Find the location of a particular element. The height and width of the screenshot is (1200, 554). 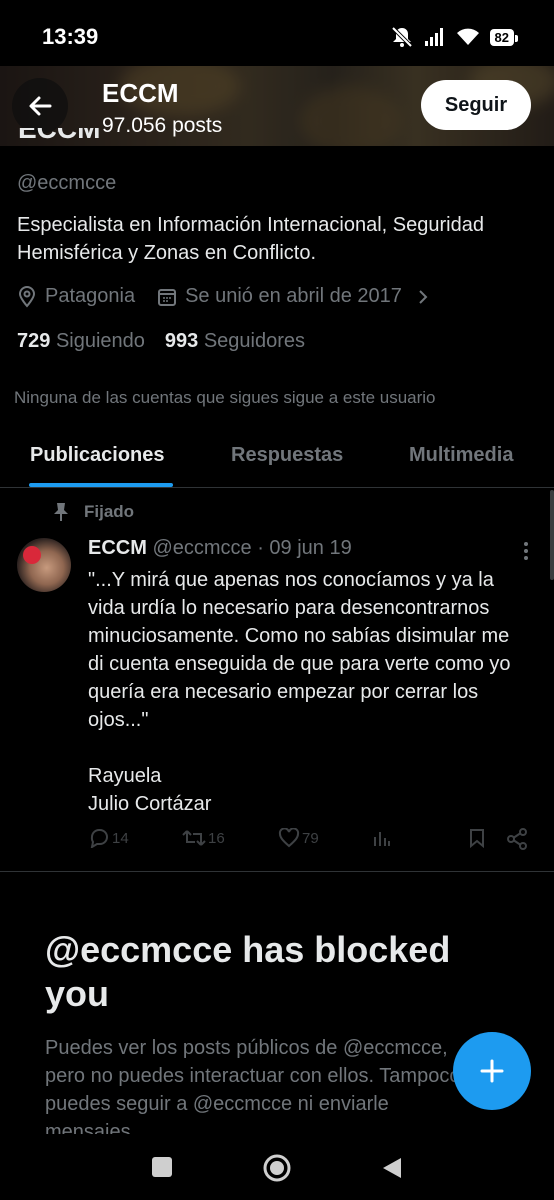

tab-respuestas: Respuestas is located at coordinates (287, 455).